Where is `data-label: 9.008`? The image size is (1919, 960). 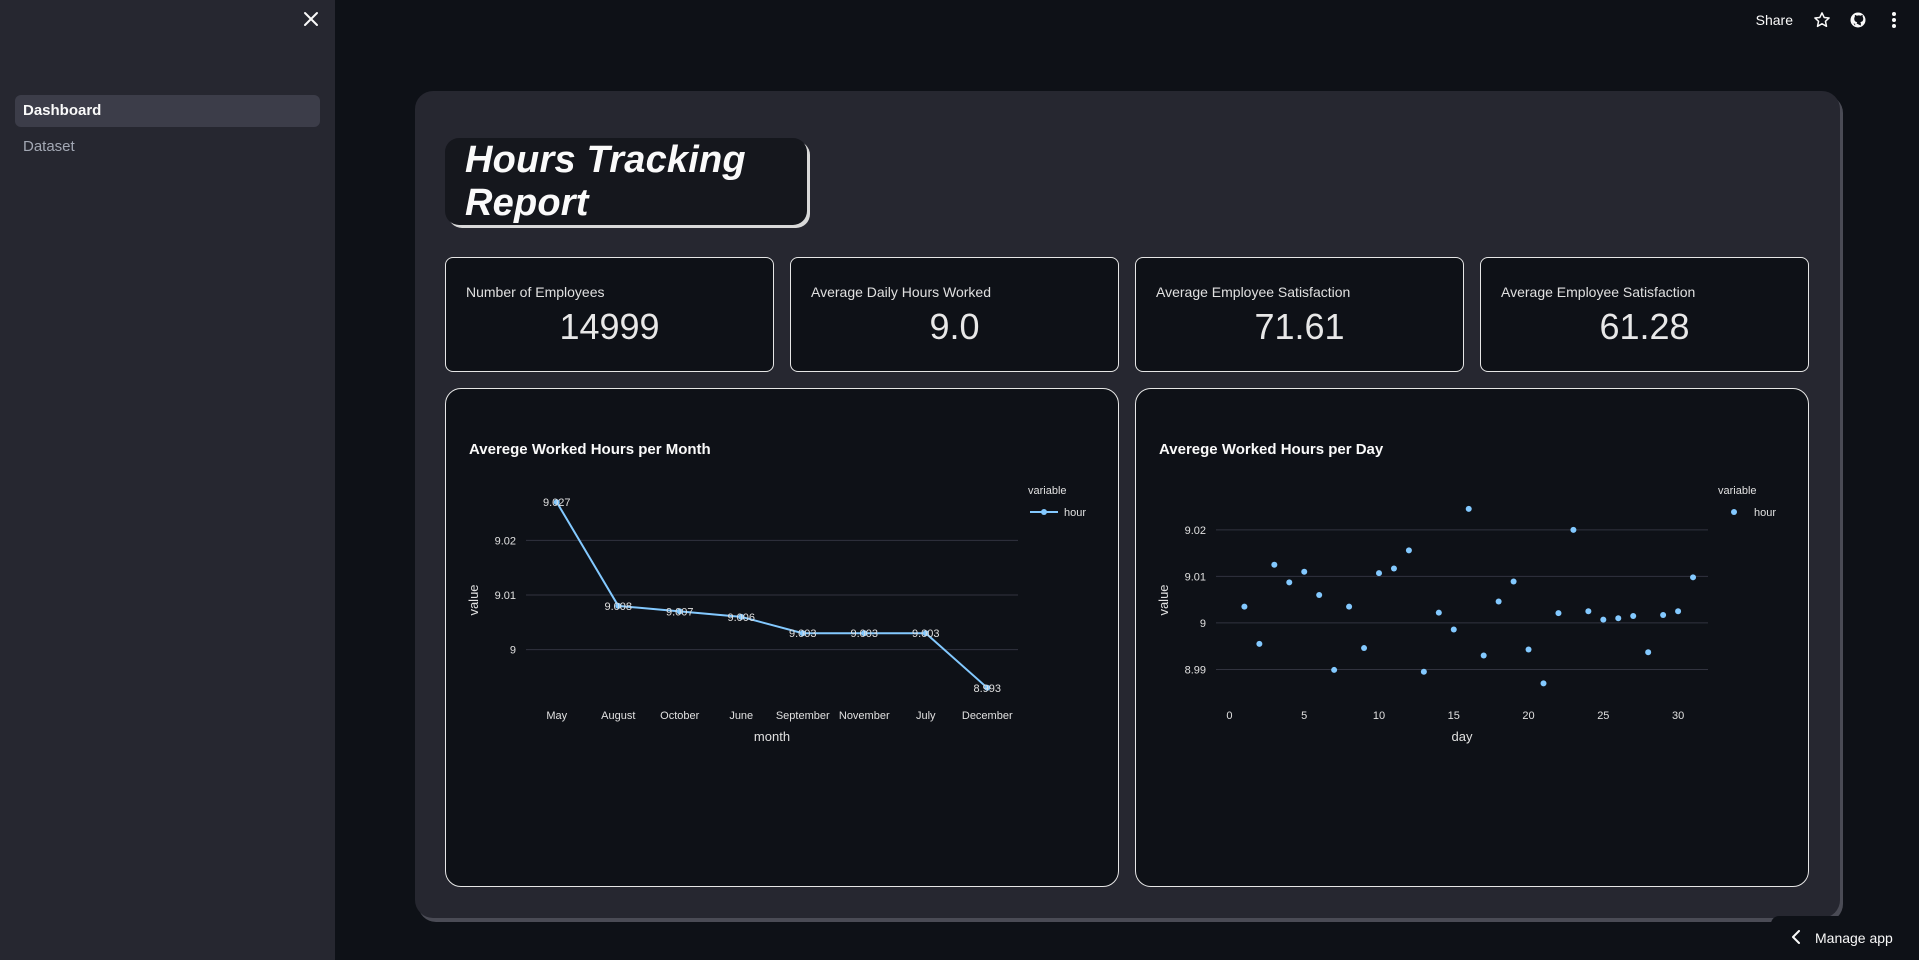
data-label: 9.008 is located at coordinates (618, 607).